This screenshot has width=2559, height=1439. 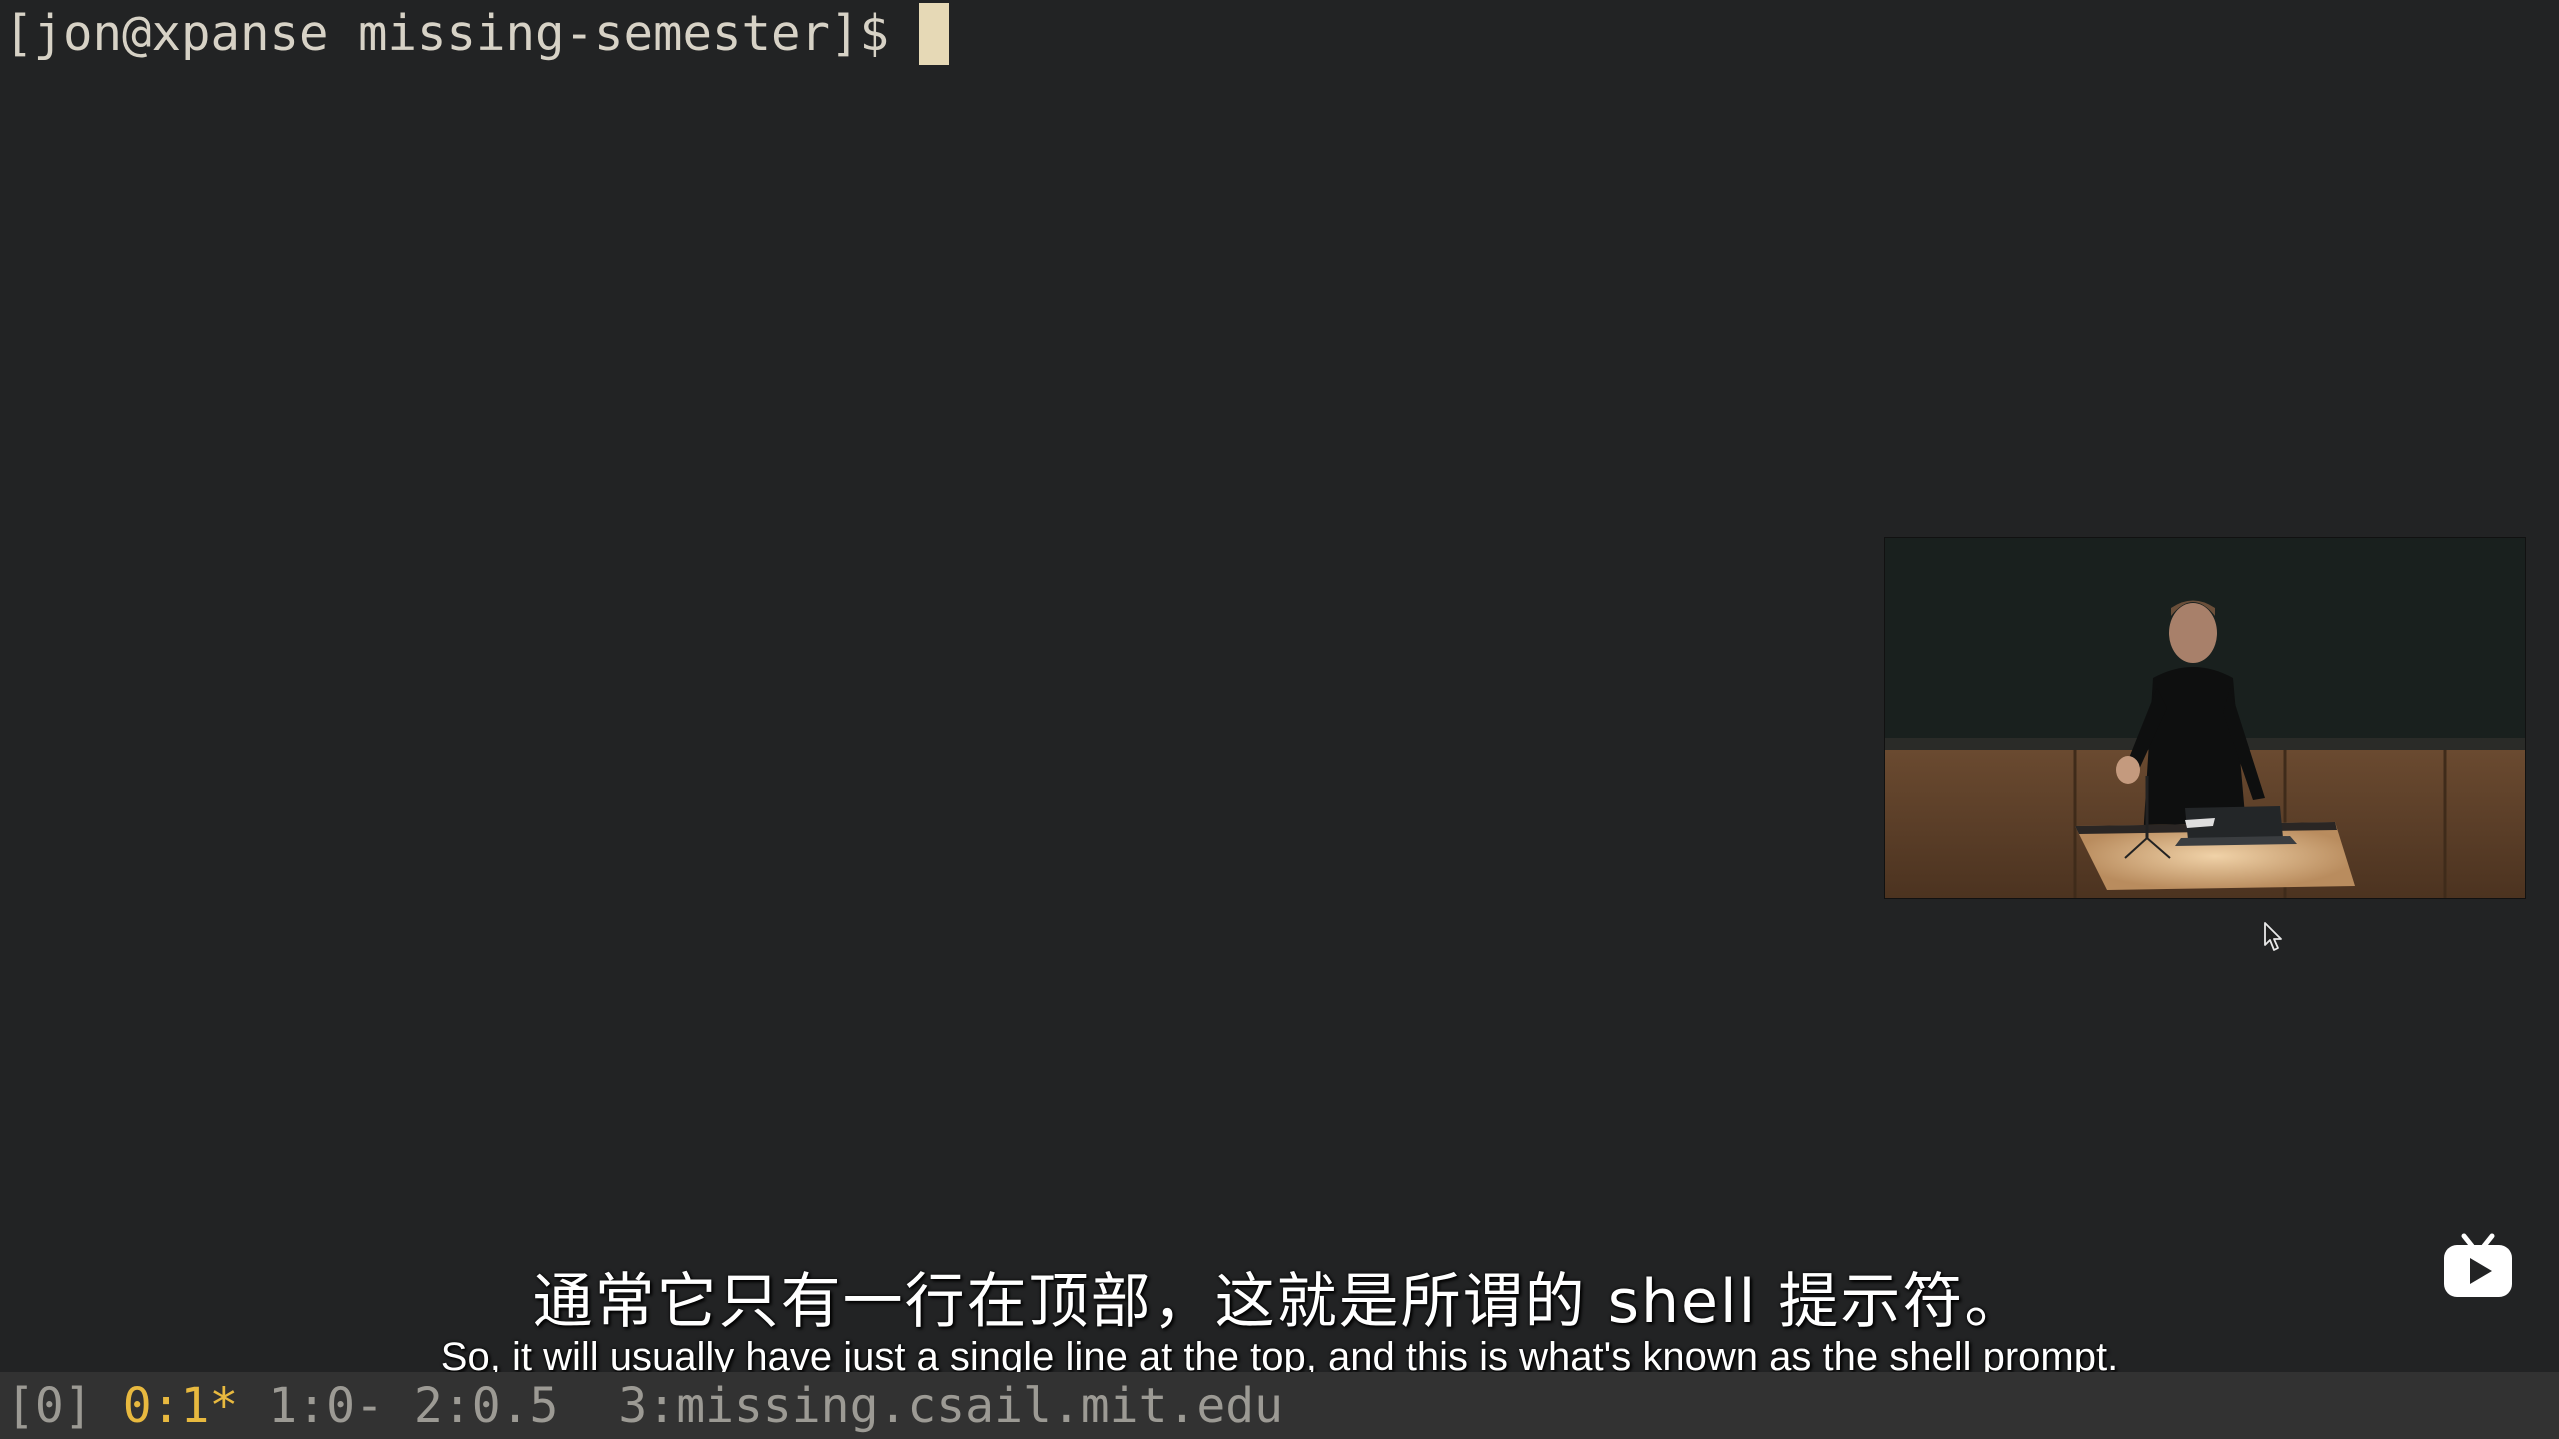 What do you see at coordinates (486, 1406) in the screenshot?
I see `tmux-window: 2:0.5` at bounding box center [486, 1406].